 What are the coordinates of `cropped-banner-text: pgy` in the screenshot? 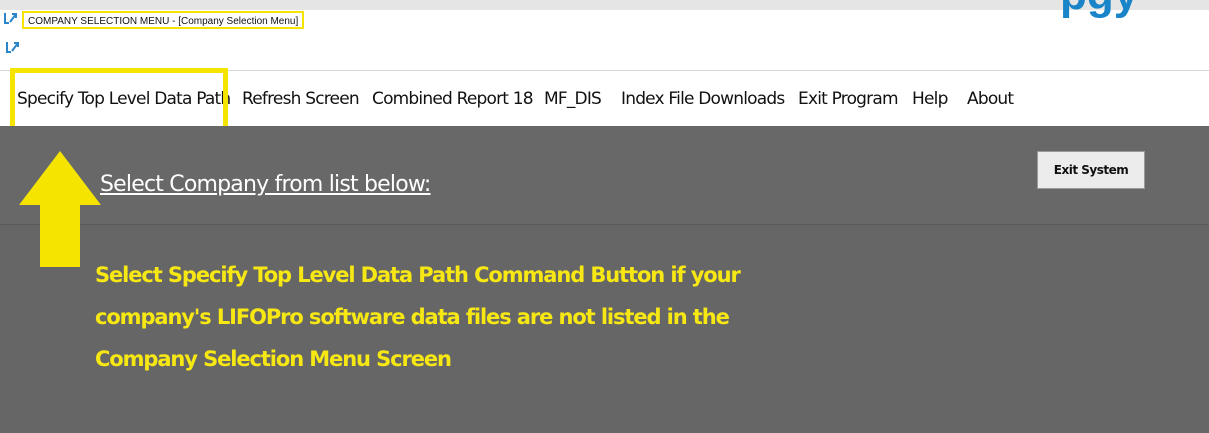 It's located at (1099, 10).